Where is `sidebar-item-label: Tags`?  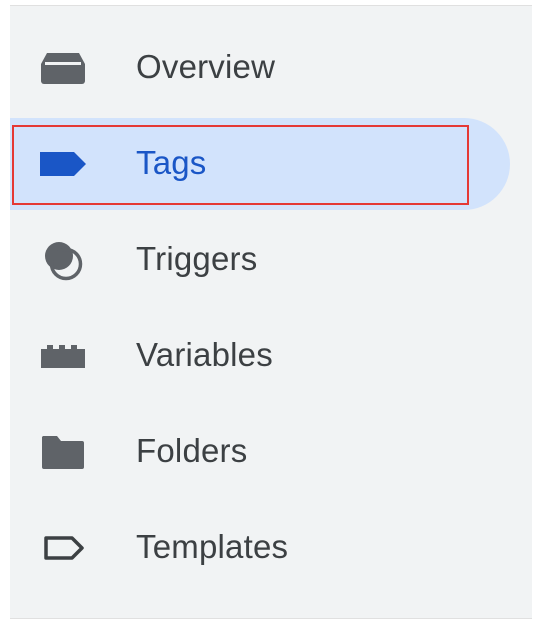
sidebar-item-label: Tags is located at coordinates (171, 163).